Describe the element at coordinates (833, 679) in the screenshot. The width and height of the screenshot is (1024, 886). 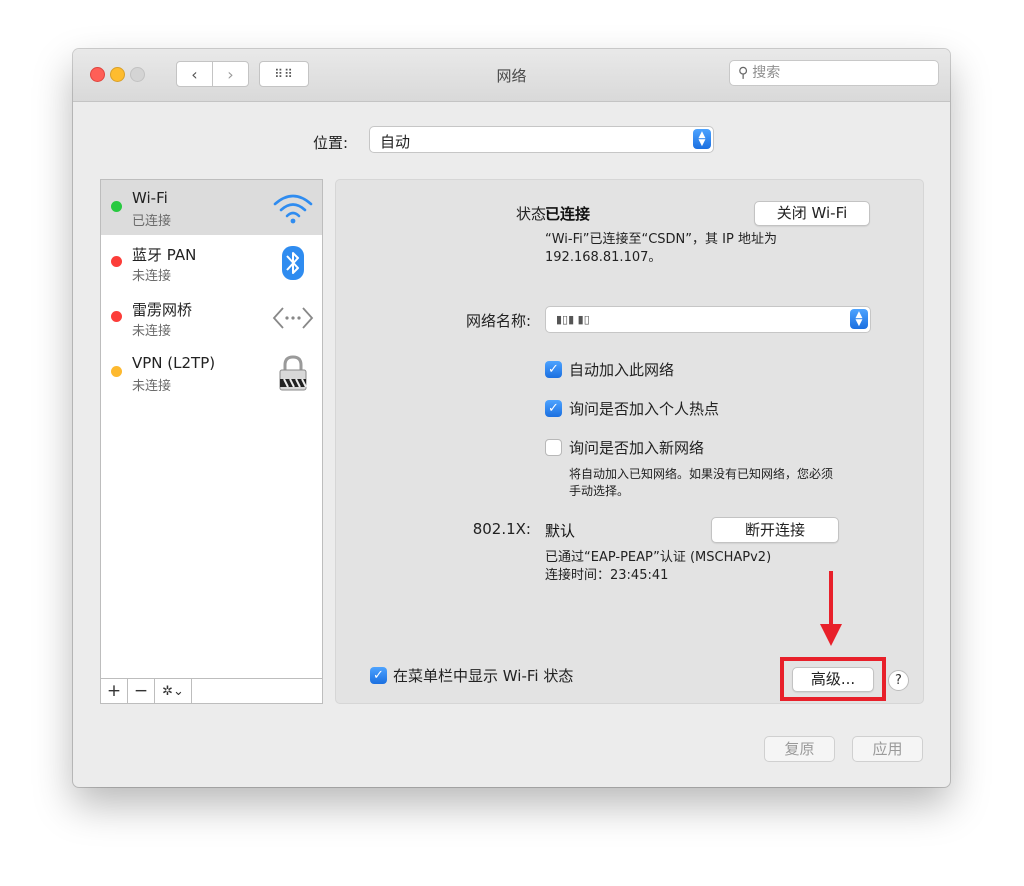
I see `annotation-highlight-box` at that location.